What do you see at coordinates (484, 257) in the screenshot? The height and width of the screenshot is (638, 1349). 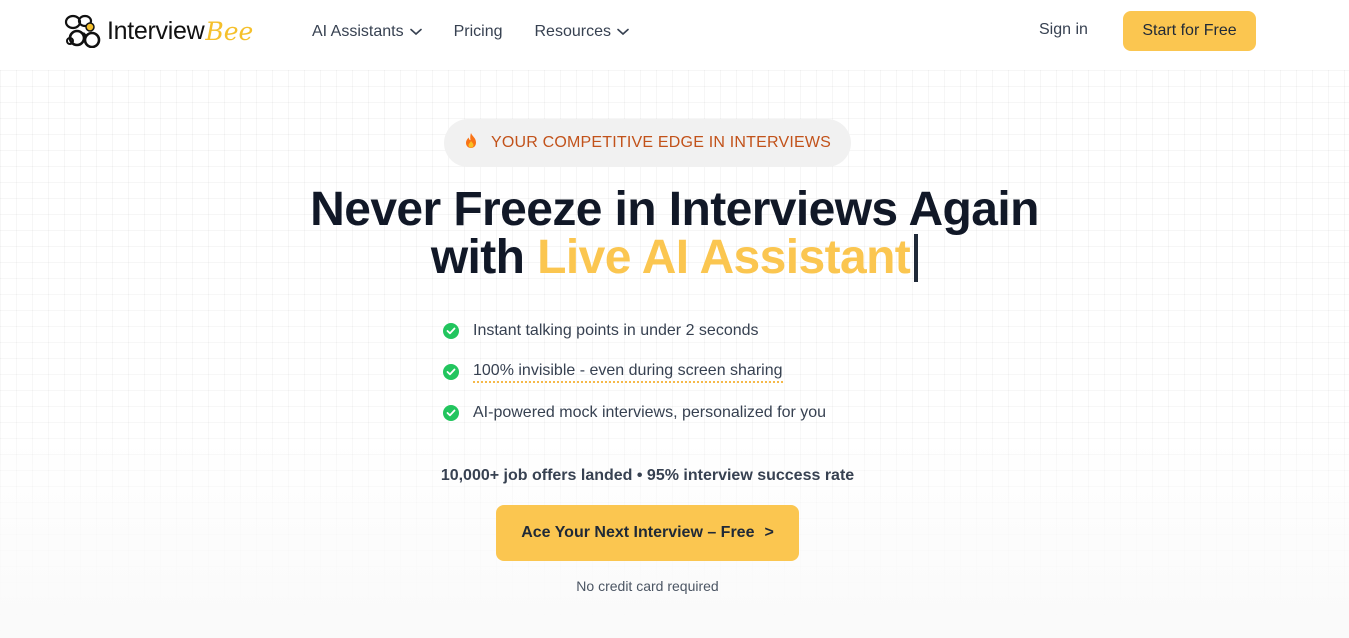 I see `headline-prefix: with` at bounding box center [484, 257].